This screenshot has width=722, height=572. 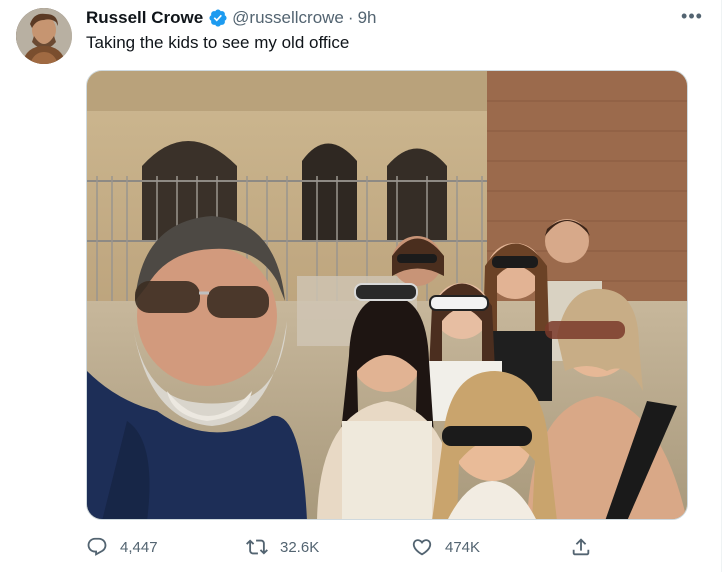 What do you see at coordinates (353, 547) in the screenshot?
I see `tweet-actions: 4,447 32.6K 474K` at bounding box center [353, 547].